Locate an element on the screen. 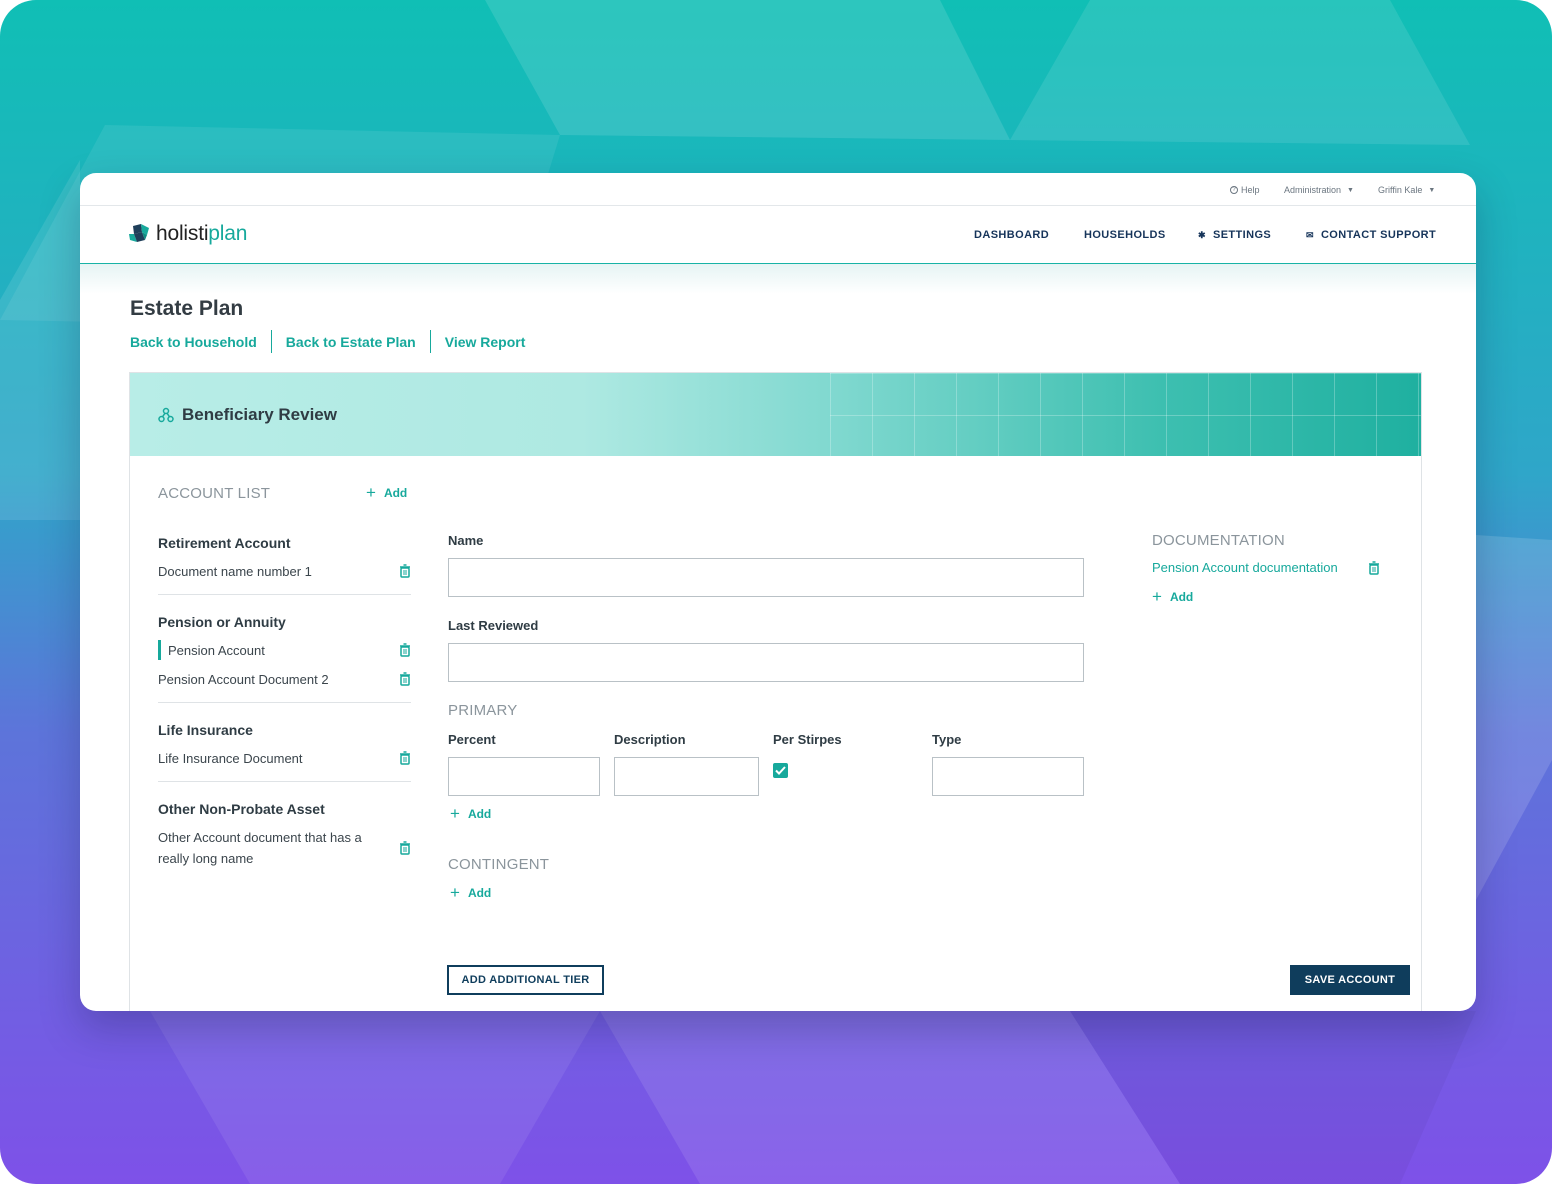  add-account-button: + Add is located at coordinates (387, 492).